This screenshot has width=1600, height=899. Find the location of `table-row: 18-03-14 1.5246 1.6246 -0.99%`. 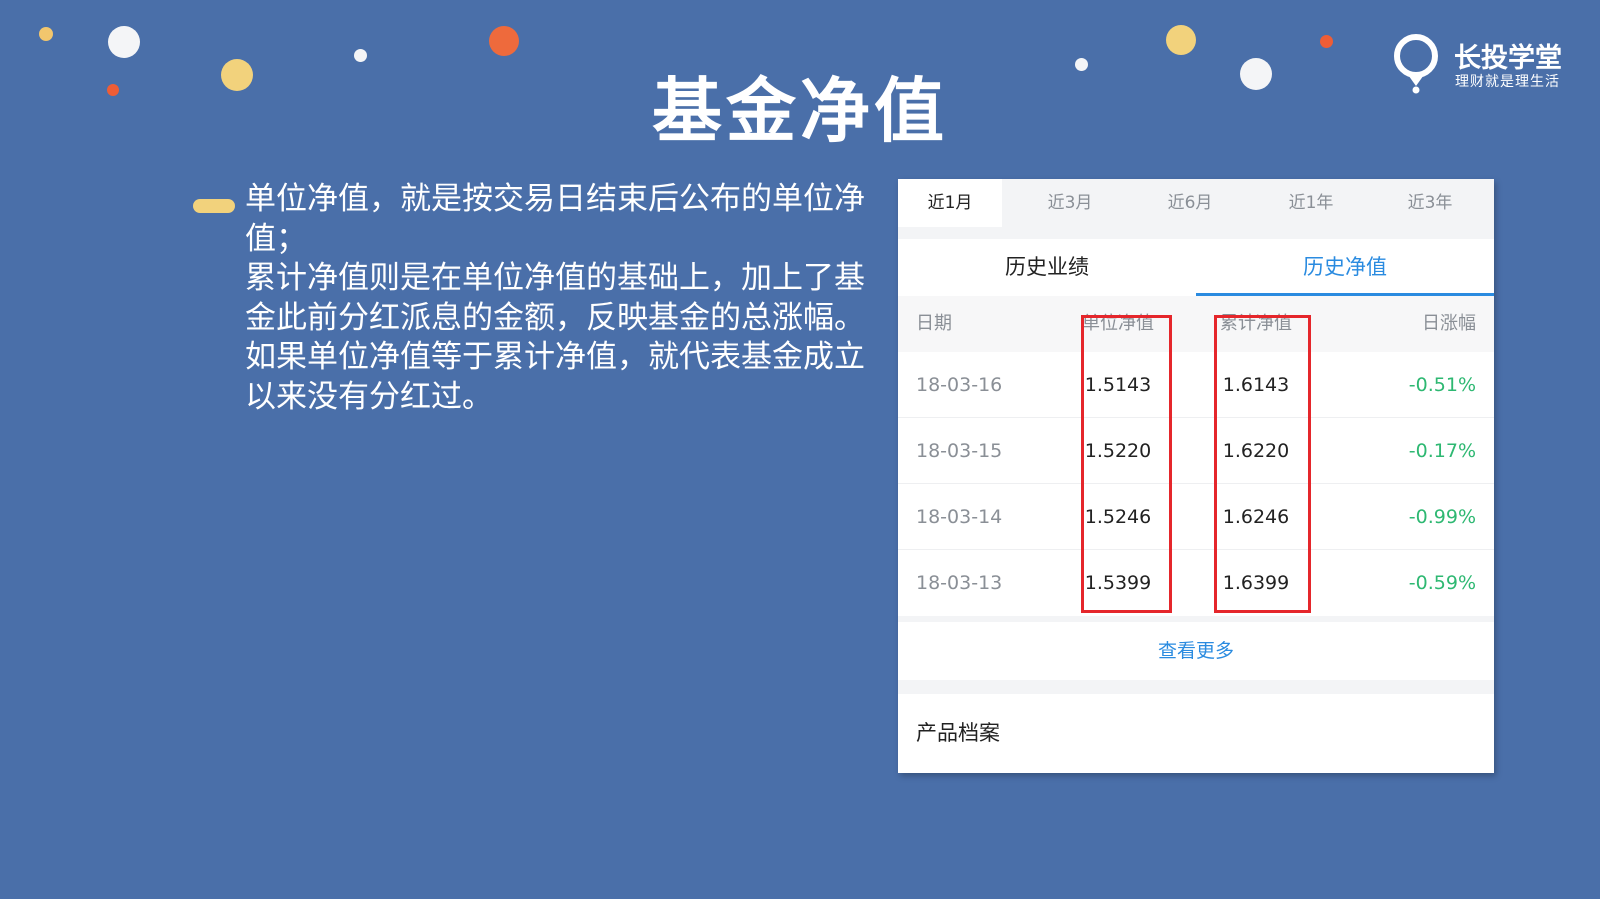

table-row: 18-03-14 1.5246 1.6246 -0.99% is located at coordinates (1196, 517).